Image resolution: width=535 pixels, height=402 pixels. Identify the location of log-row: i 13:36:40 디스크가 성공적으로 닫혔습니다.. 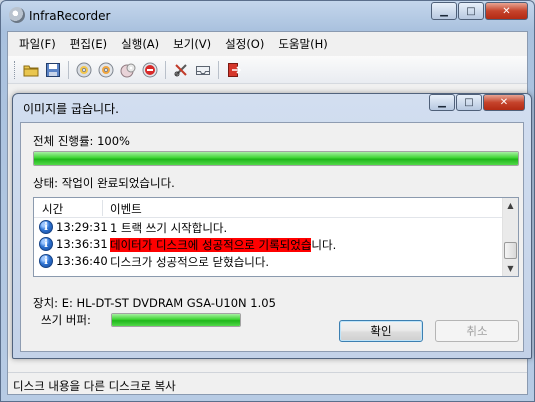
(269, 261).